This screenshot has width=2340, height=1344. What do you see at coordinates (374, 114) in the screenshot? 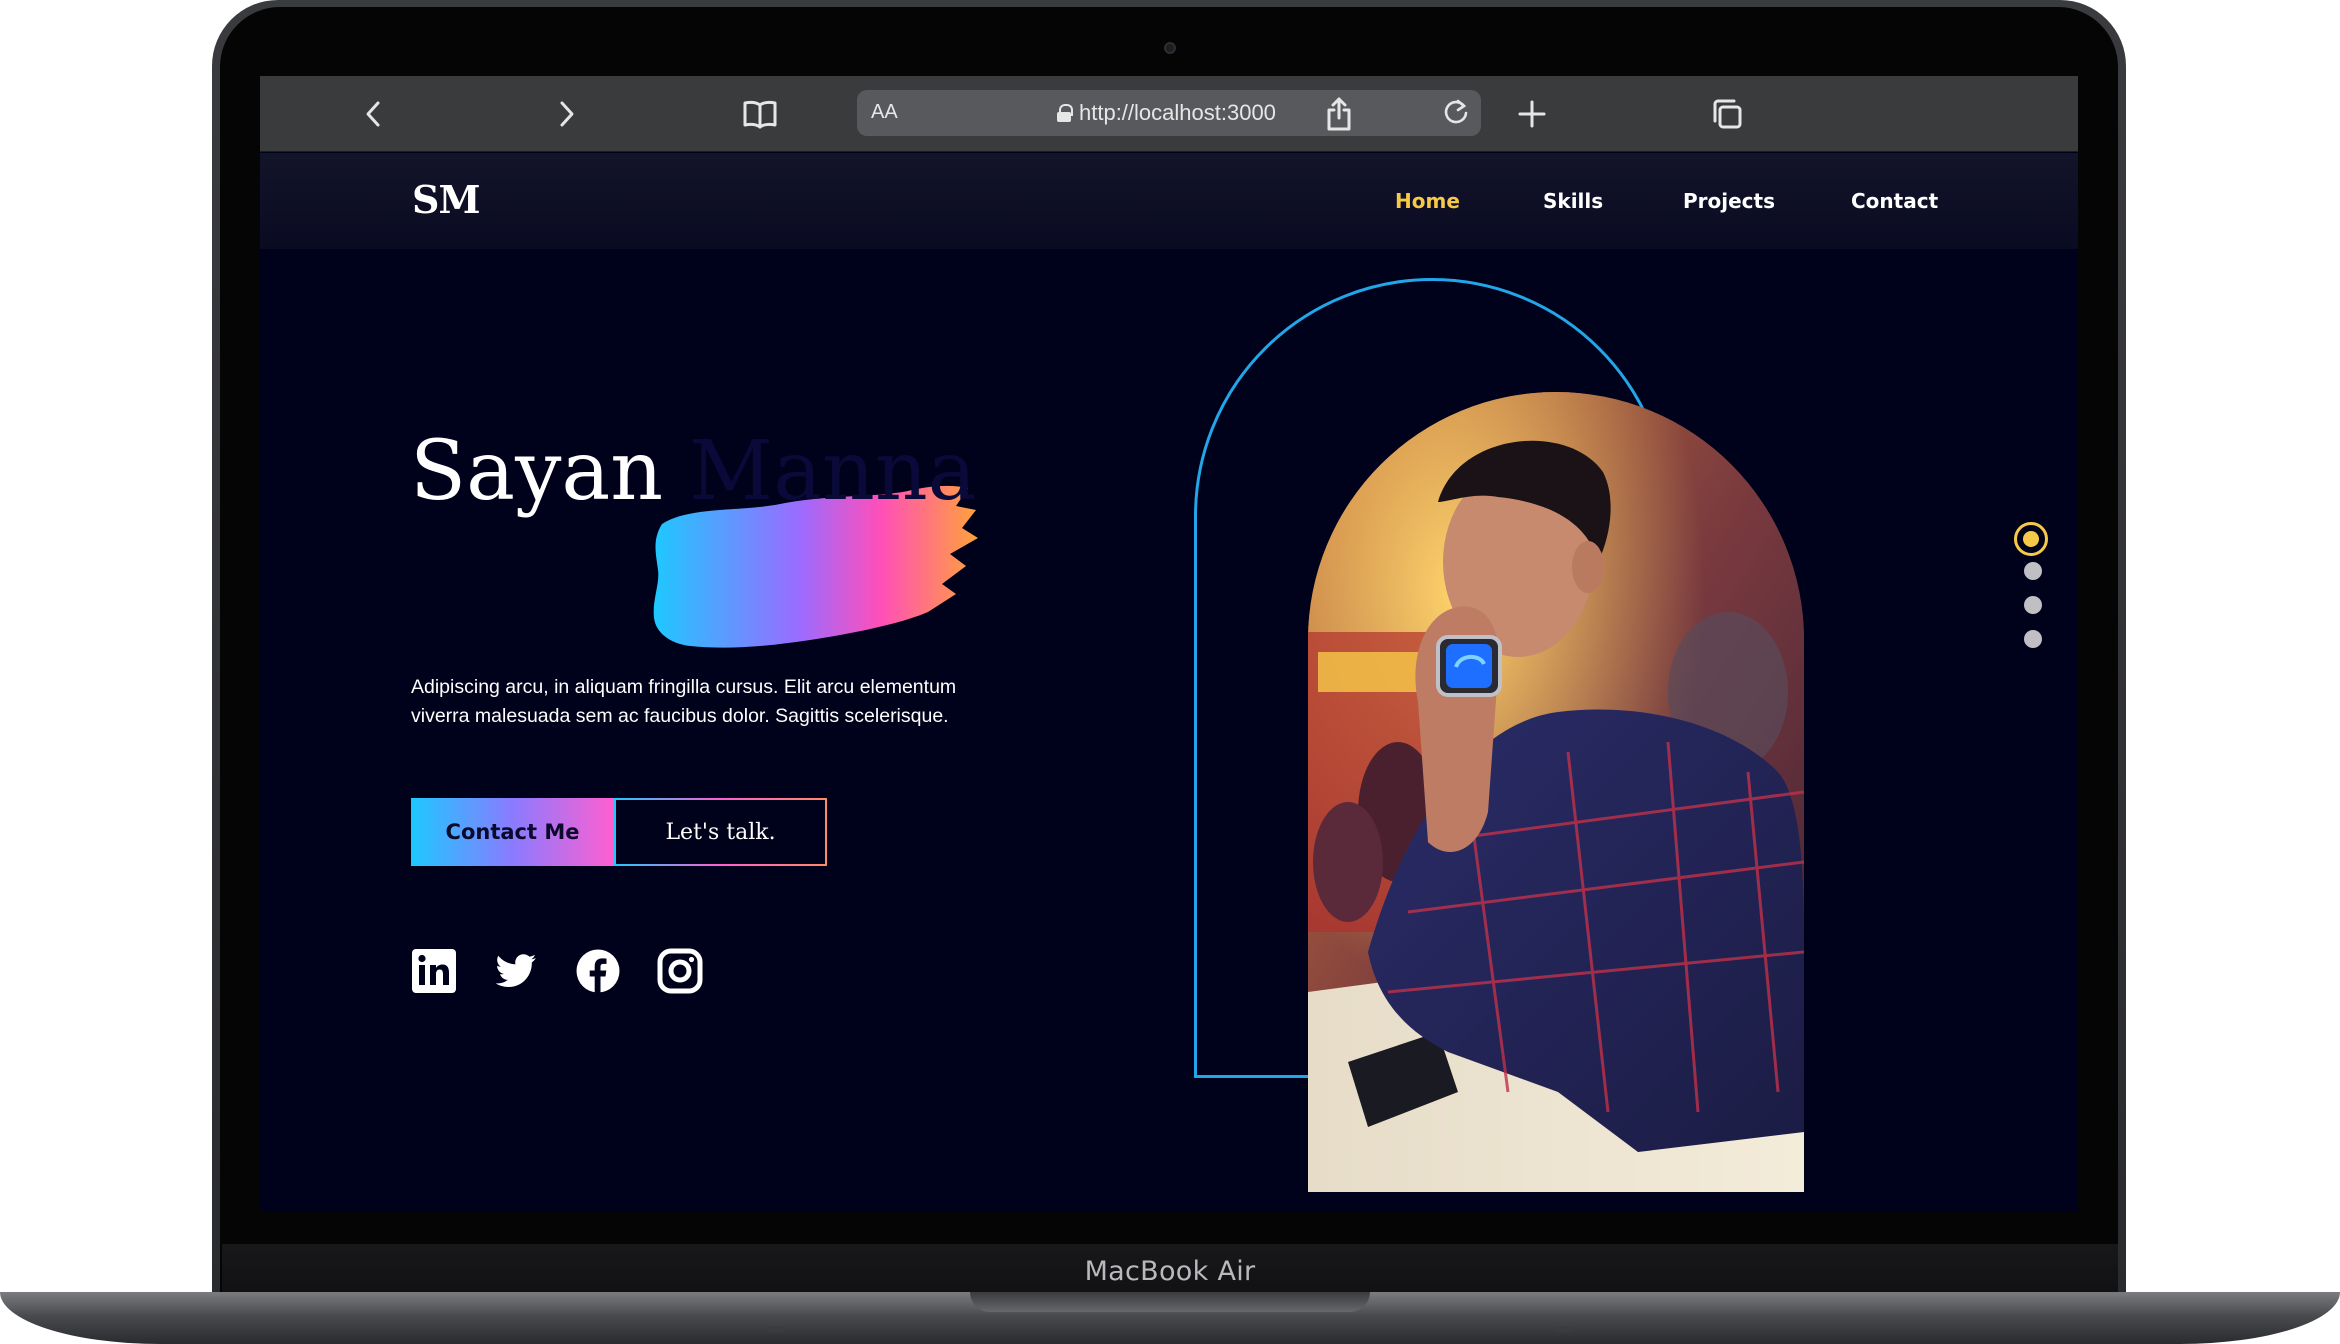
I see `back-icon` at bounding box center [374, 114].